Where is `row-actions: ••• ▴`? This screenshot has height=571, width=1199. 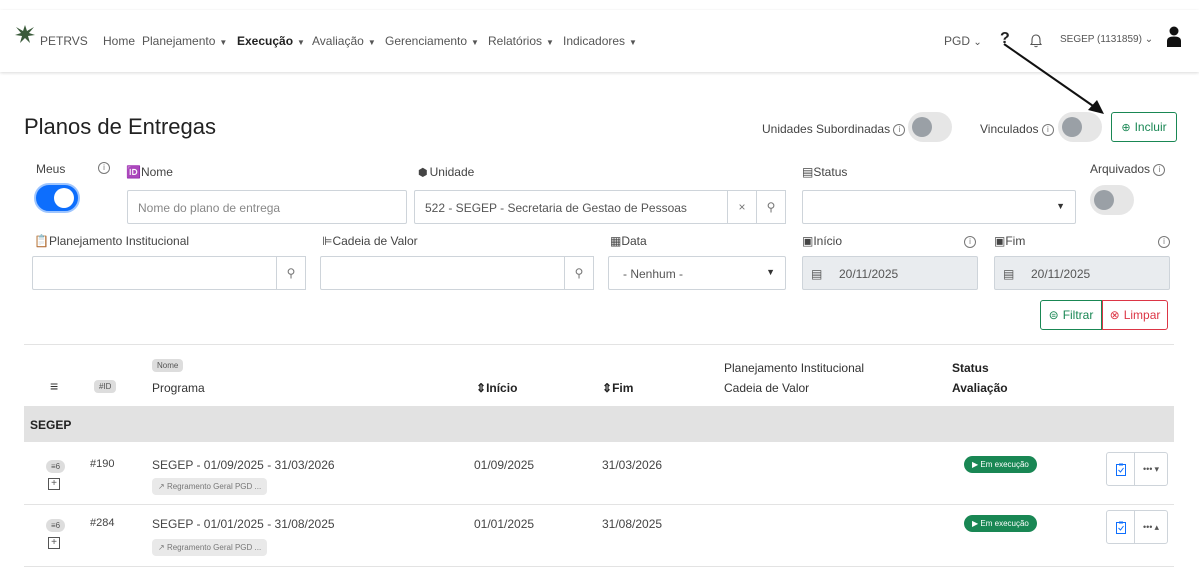
row-actions: ••• ▴ is located at coordinates (1137, 527).